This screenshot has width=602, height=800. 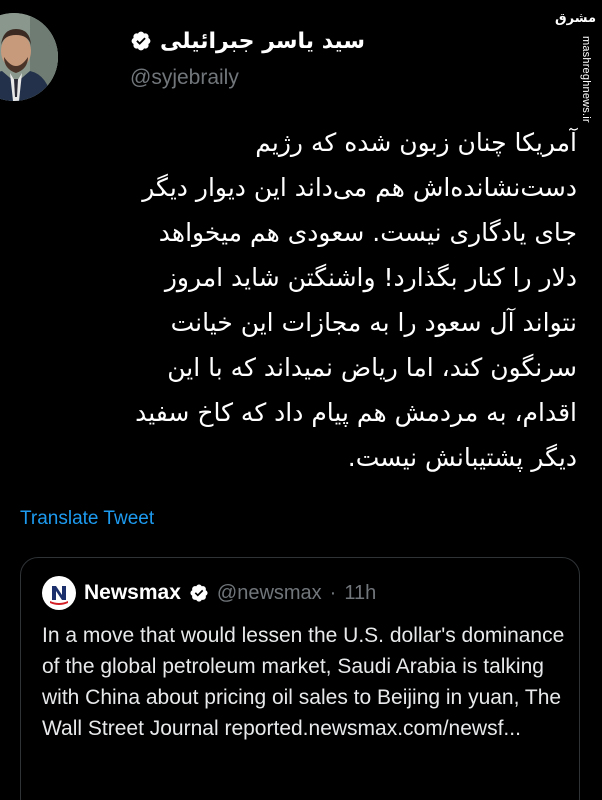 I want to click on watermark-url: mashreghnews.ir, so click(x=586, y=79).